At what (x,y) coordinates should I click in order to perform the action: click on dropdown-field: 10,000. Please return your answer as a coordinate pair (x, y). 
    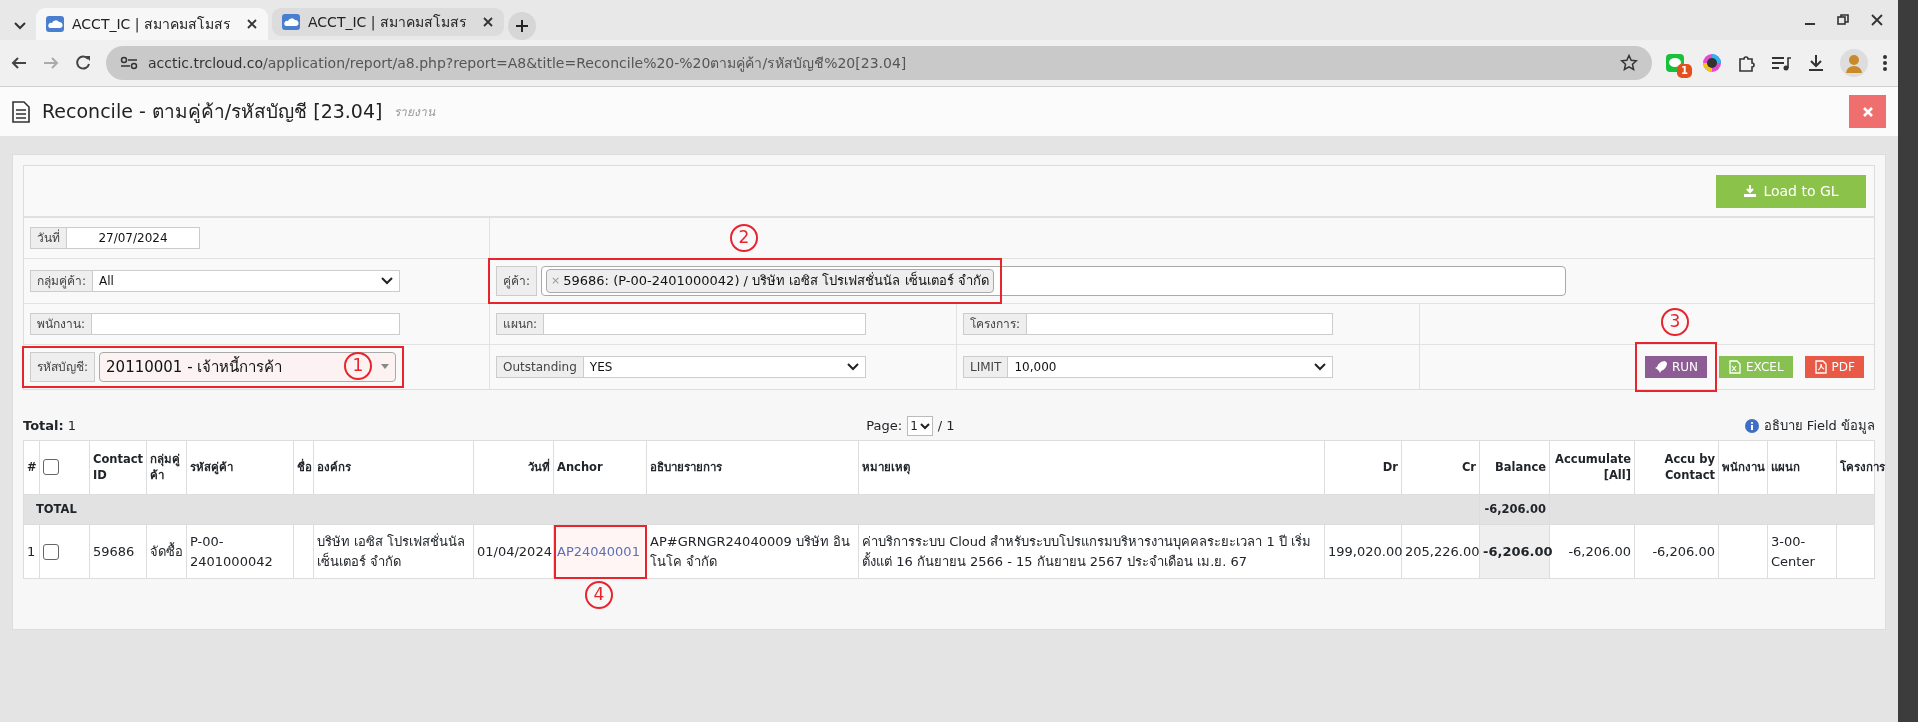
    Looking at the image, I should click on (1170, 367).